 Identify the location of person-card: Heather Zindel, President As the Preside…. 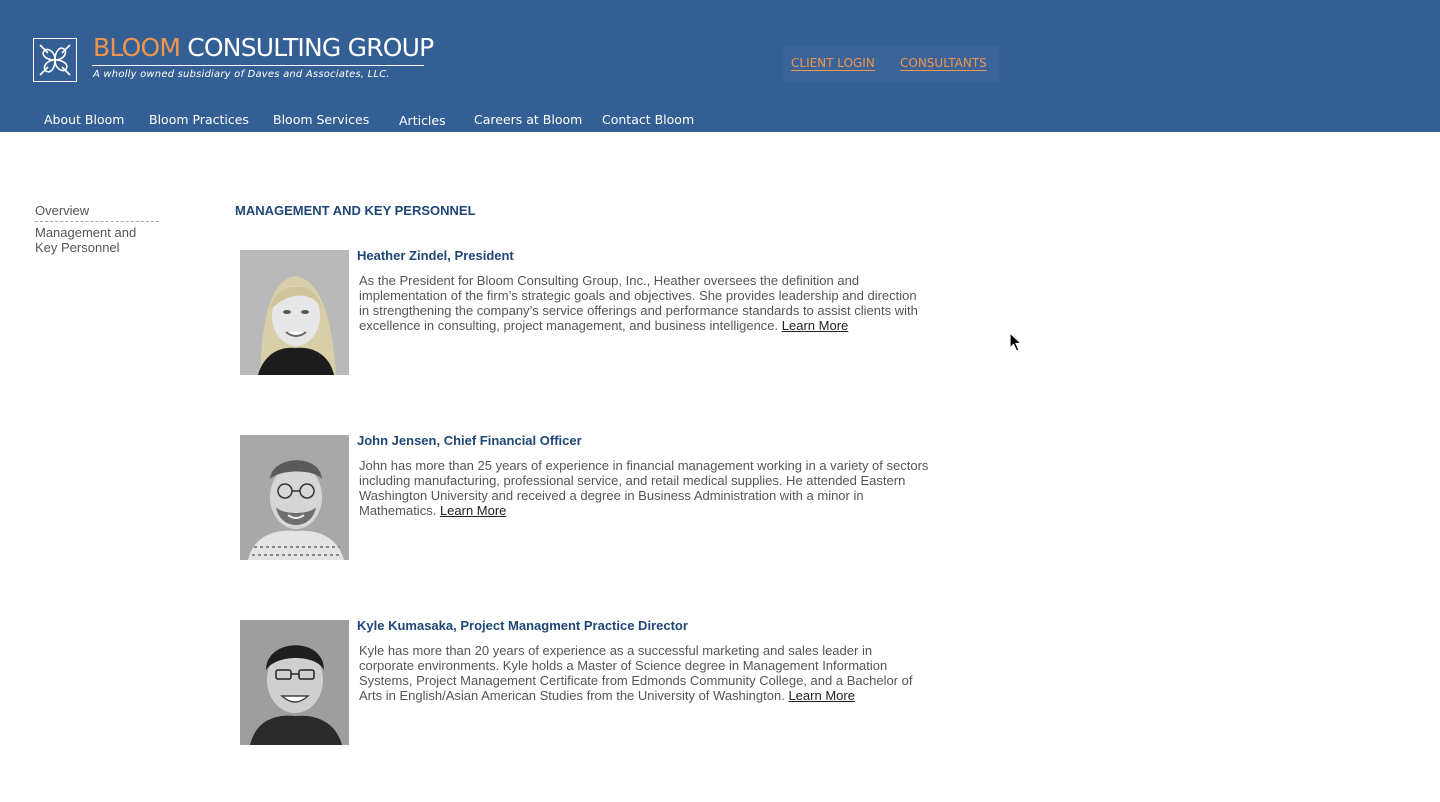
(590, 312).